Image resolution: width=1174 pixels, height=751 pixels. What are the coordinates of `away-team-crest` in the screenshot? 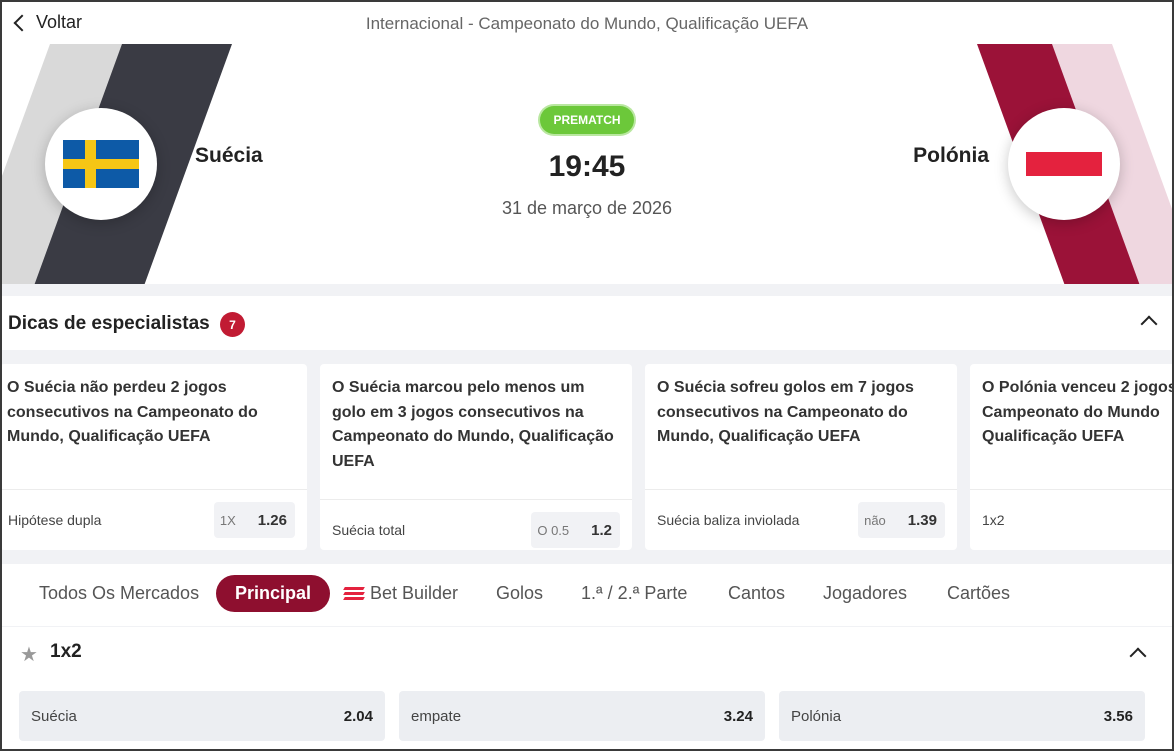 It's located at (1064, 164).